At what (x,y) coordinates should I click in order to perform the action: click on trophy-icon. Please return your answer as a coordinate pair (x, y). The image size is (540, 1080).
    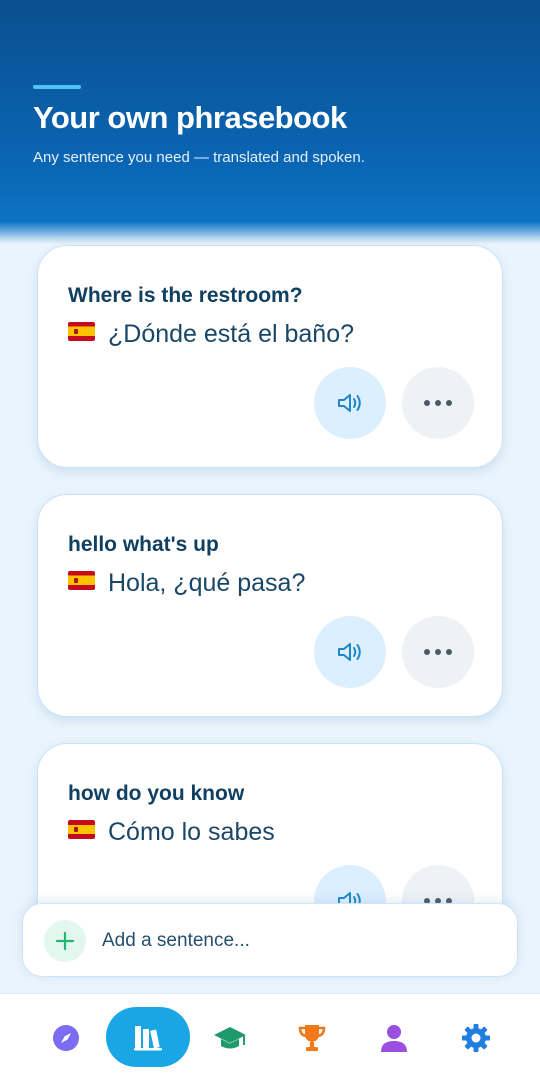
    Looking at the image, I should click on (312, 1038).